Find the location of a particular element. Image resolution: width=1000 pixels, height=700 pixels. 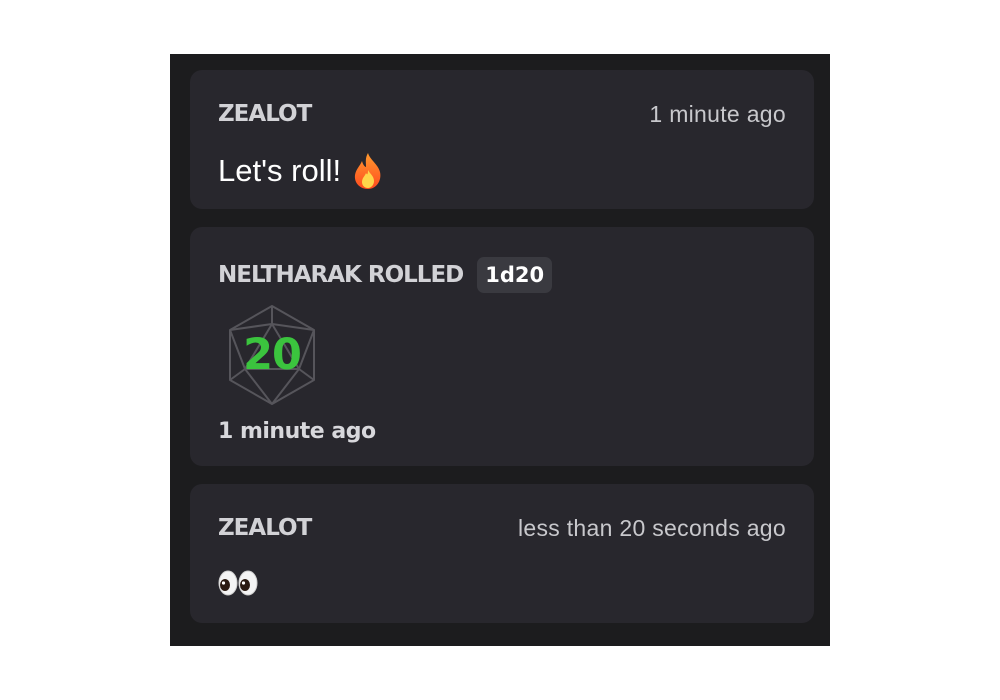

roll-header: NELTHARAK ROLLED 1d20 is located at coordinates (385, 275).